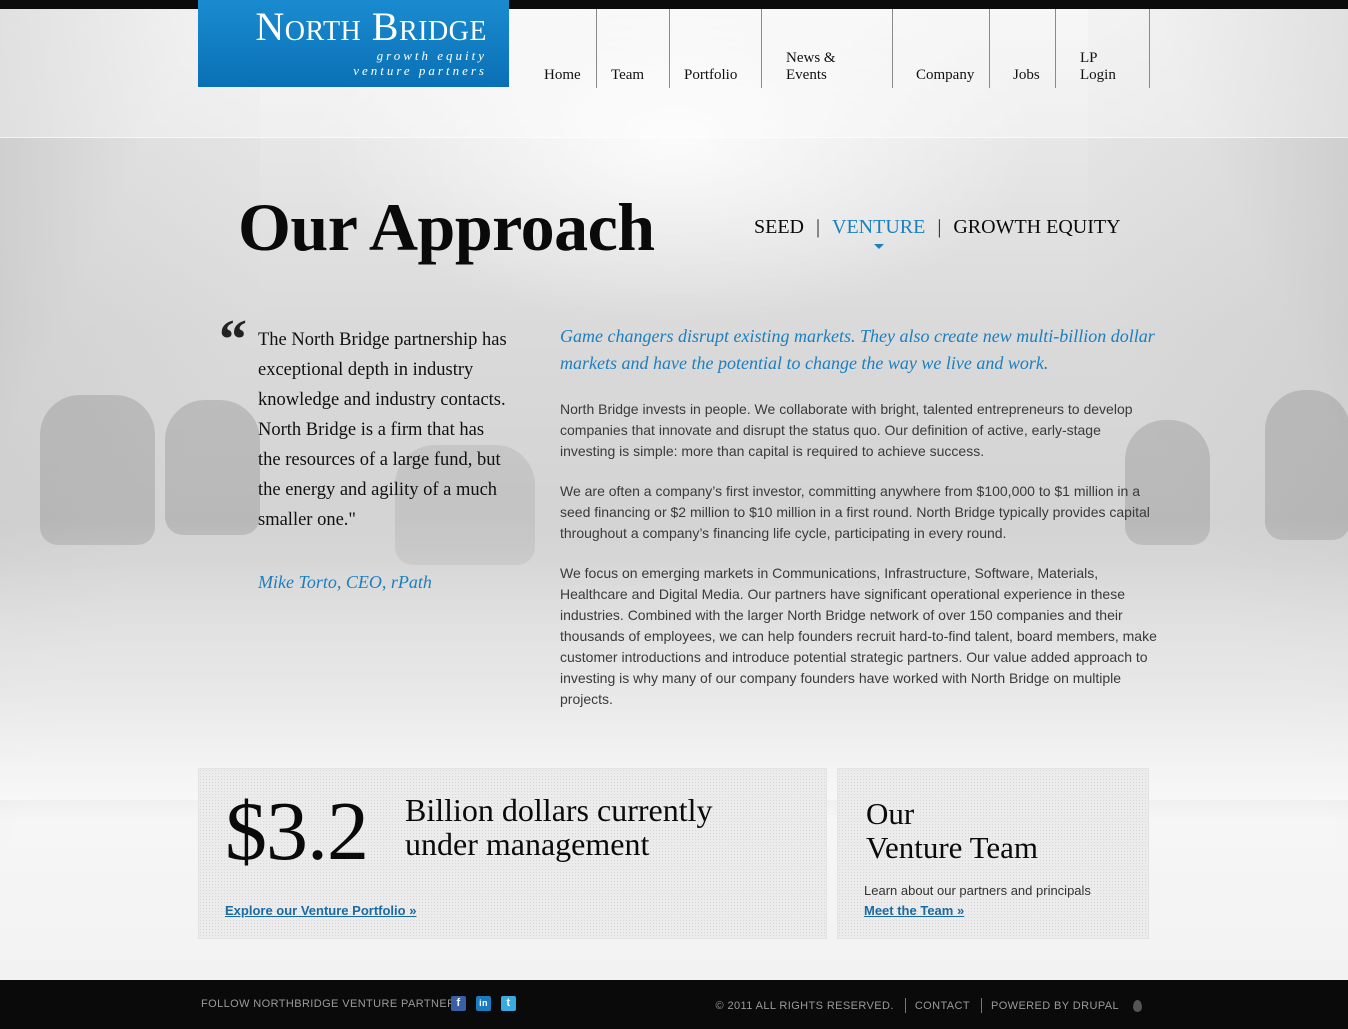 The image size is (1348, 1029). I want to click on contact-link: CONTACT, so click(942, 1006).